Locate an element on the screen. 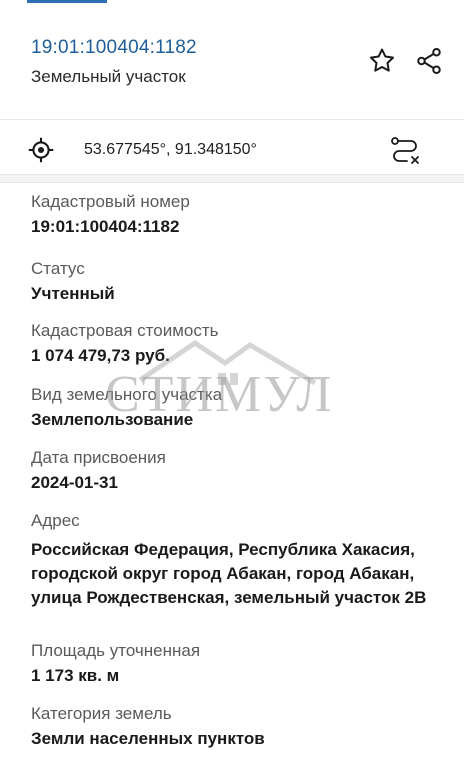 Image resolution: width=464 pixels, height=767 pixels. share-icon is located at coordinates (429, 61).